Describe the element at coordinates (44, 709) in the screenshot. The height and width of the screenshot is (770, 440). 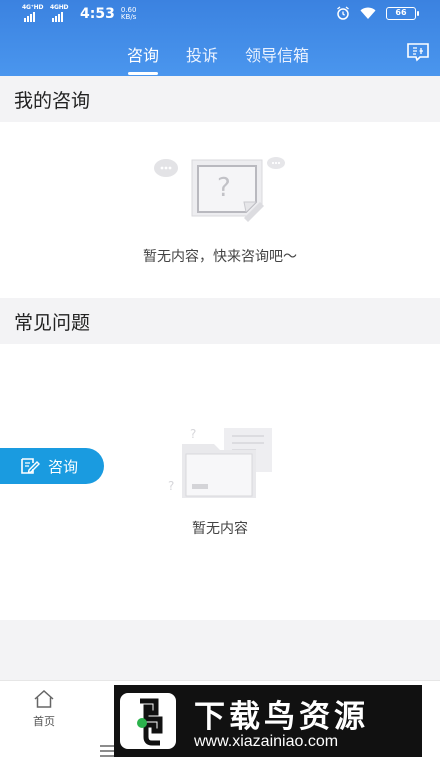
I see `nav-home: 首页` at that location.